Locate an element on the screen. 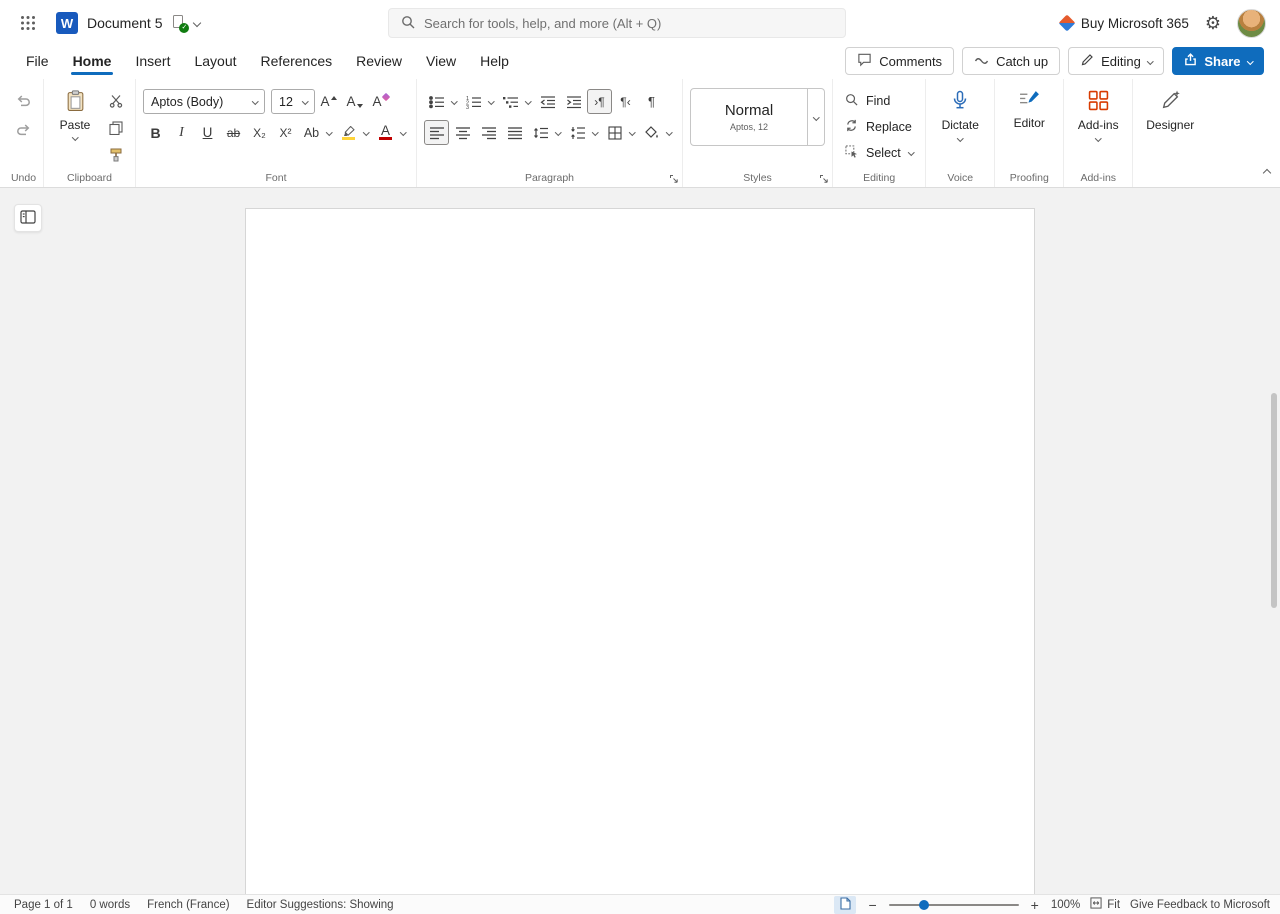 This screenshot has width=1280, height=914. text-effects-button: A is located at coordinates (380, 101).